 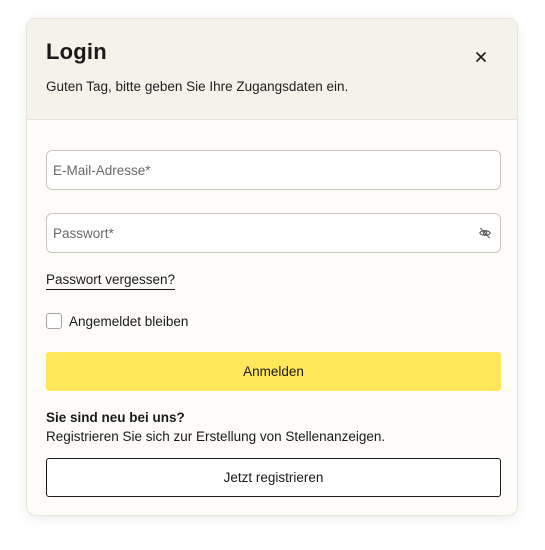 I want to click on close-icon, so click(x=481, y=57).